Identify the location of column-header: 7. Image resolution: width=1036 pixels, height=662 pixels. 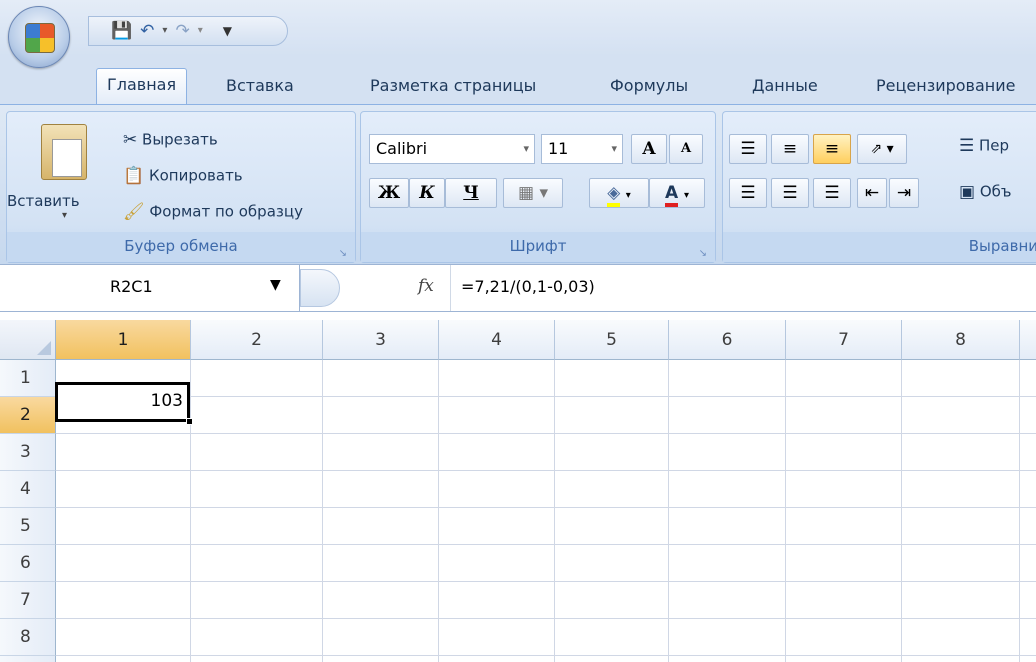
(844, 340).